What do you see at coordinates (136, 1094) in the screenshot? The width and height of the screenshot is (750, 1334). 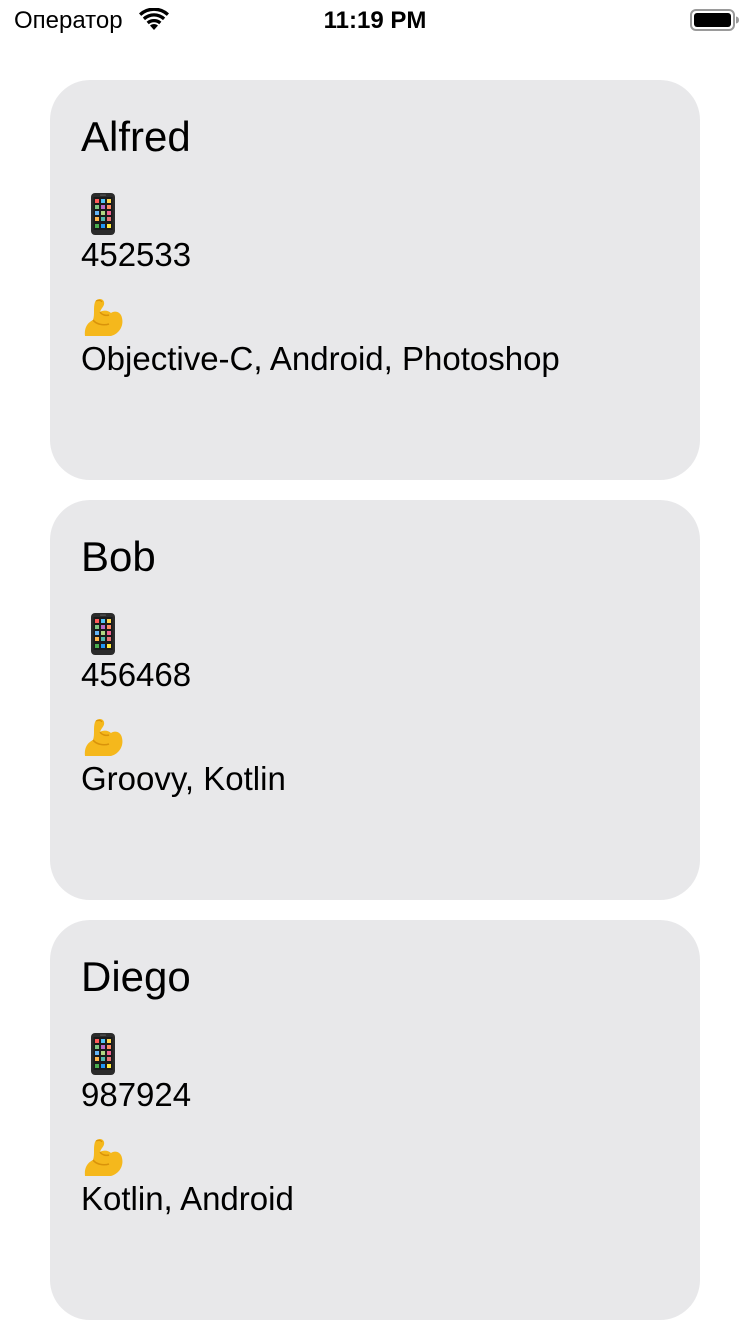 I see `phone-number: 987924` at bounding box center [136, 1094].